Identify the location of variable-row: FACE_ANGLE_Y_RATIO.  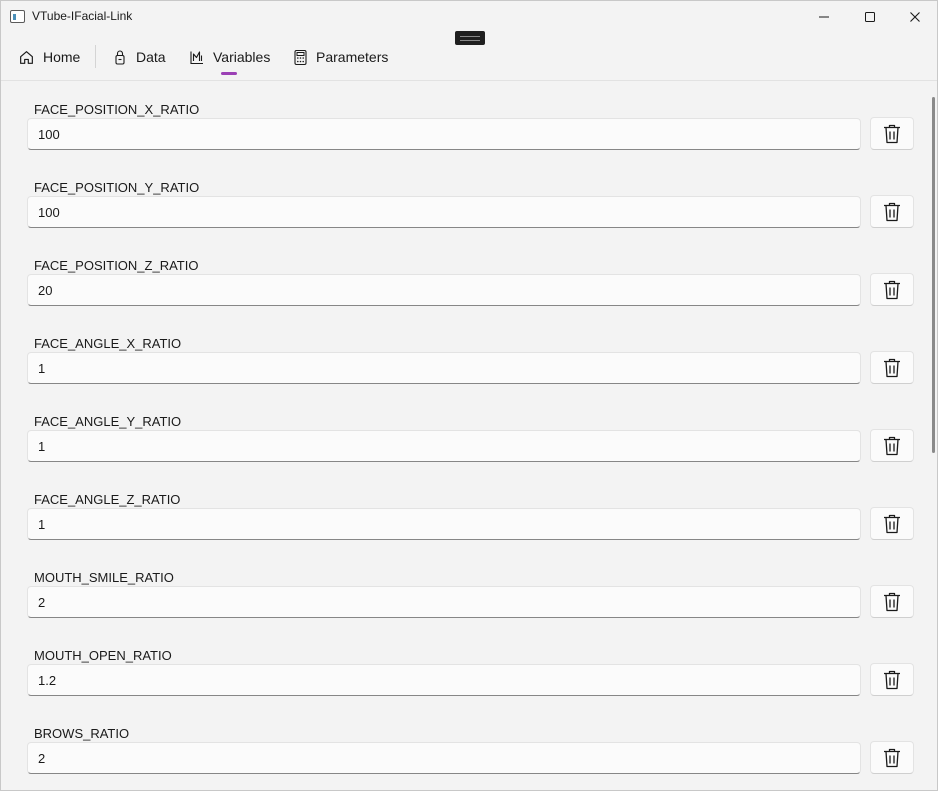
(466, 439).